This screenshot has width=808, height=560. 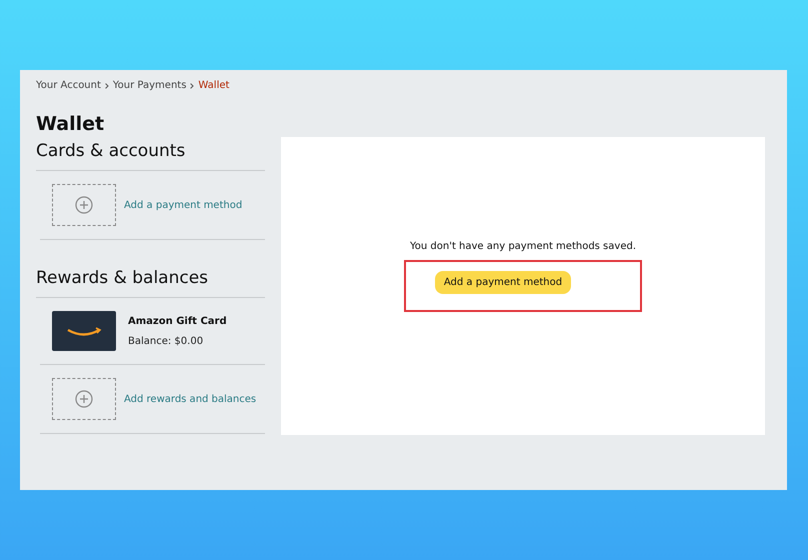 I want to click on section-heading: Cards & accounts, so click(x=150, y=156).